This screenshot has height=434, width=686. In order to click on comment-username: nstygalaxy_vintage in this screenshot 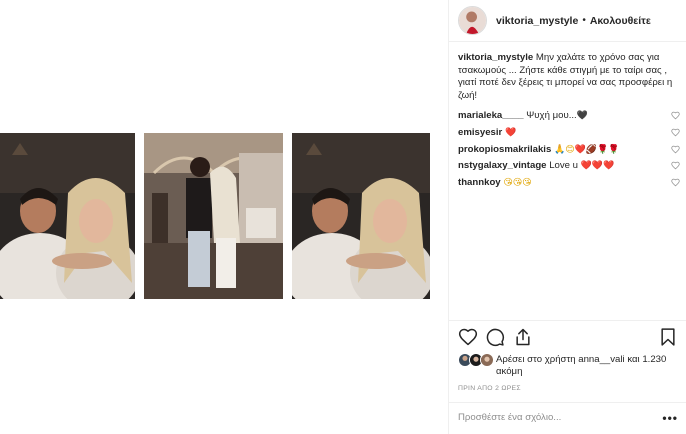, I will do `click(502, 165)`.